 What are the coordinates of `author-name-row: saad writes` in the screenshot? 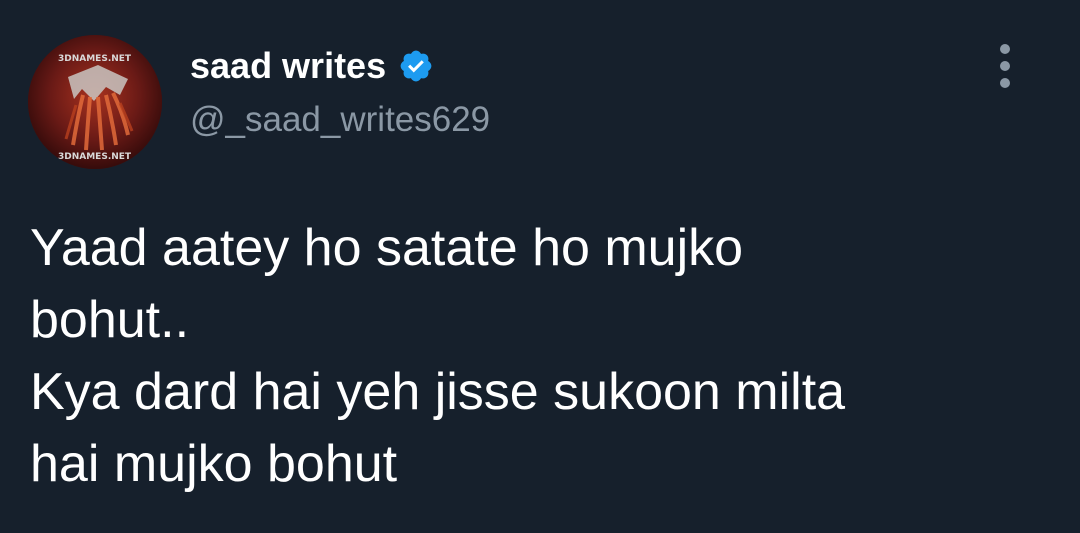 It's located at (312, 66).